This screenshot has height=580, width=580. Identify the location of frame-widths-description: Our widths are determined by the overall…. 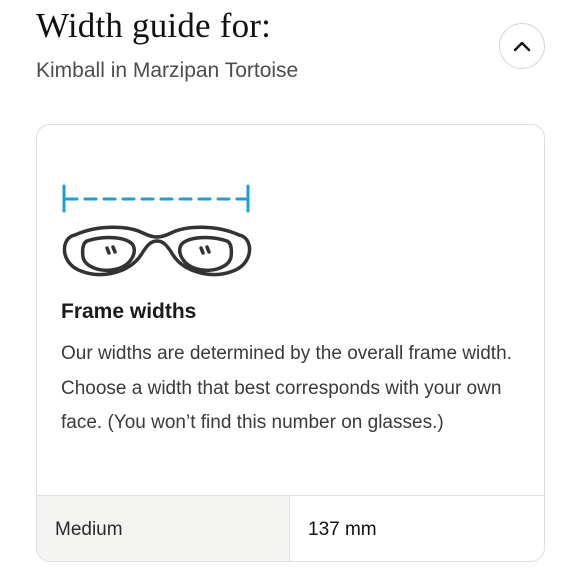
(286, 388).